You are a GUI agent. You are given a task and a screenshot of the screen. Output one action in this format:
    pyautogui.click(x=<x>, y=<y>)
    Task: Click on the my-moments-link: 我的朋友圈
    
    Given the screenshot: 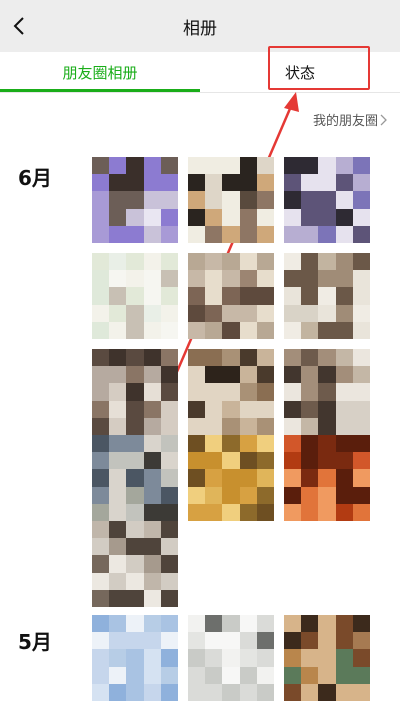 What is the action you would take?
    pyautogui.click(x=350, y=119)
    